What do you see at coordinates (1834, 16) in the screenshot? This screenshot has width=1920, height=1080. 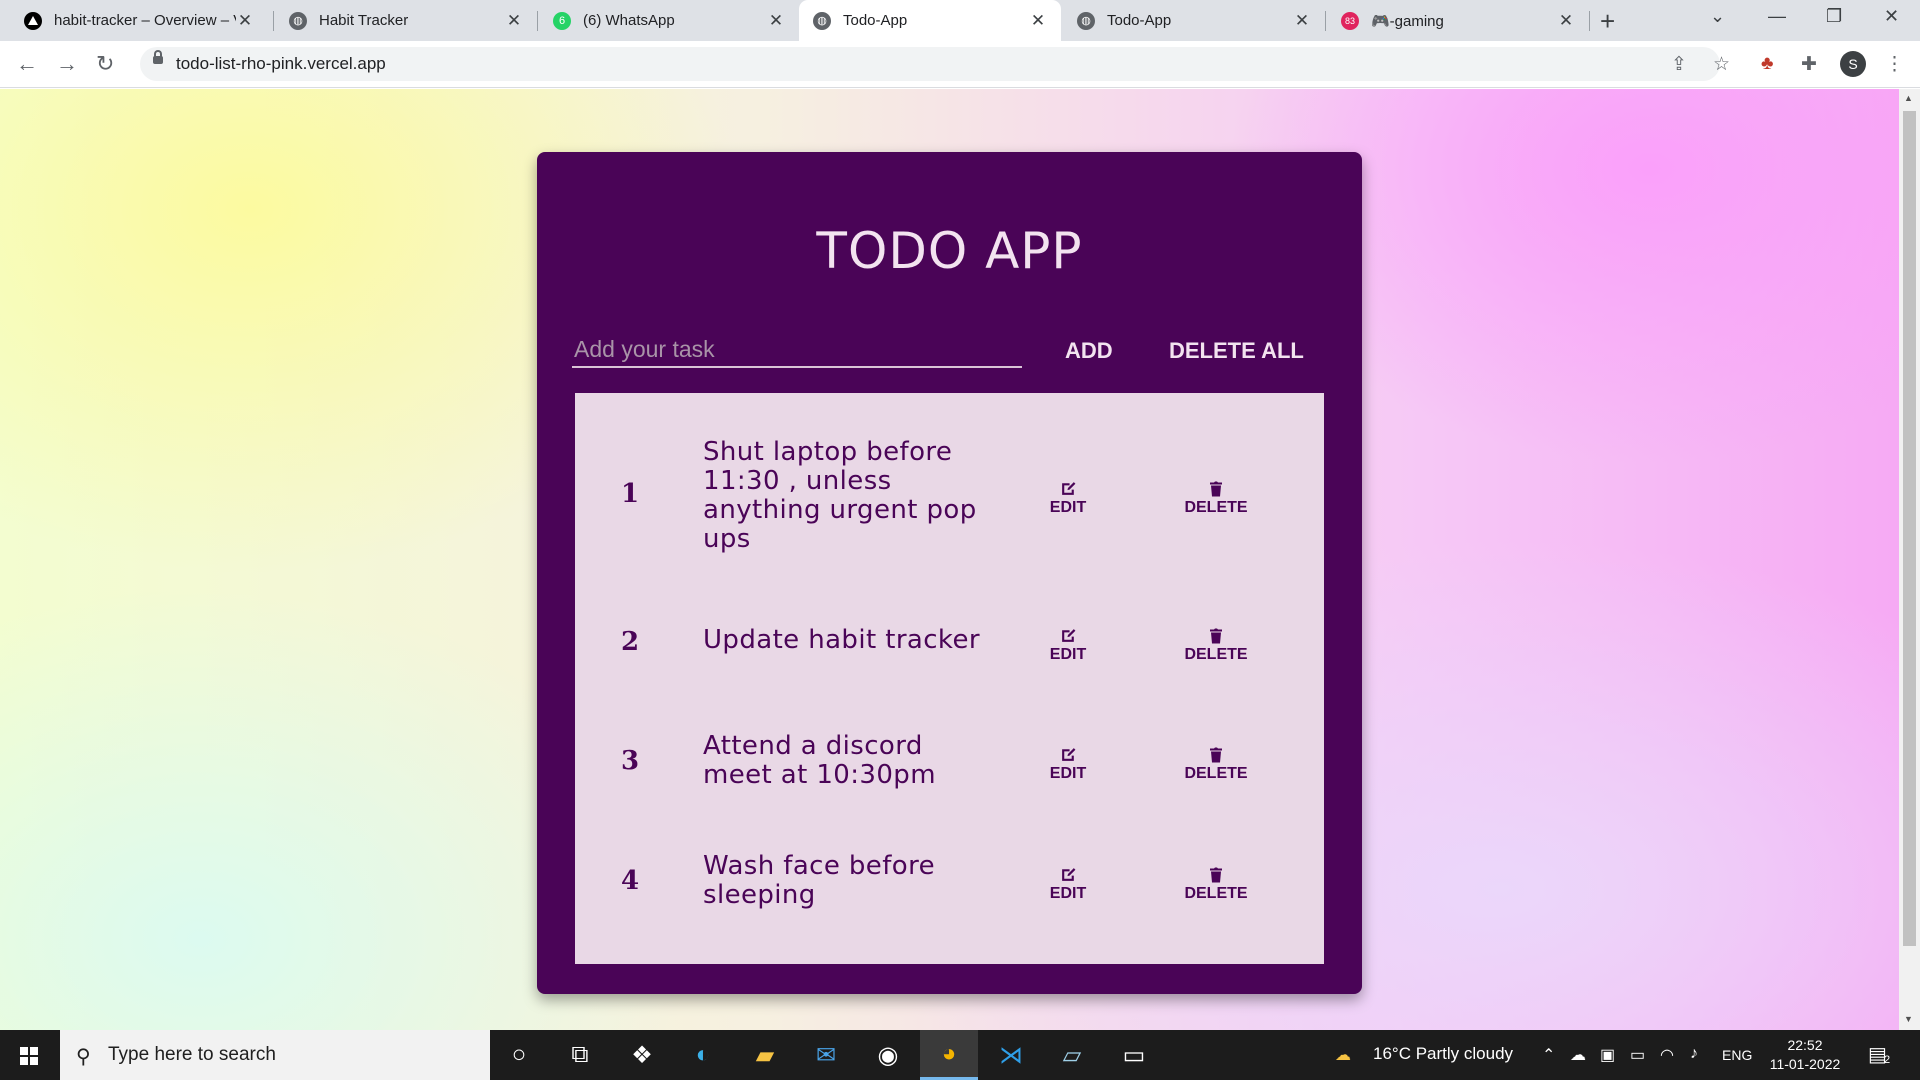 I see `restore-icon: ❐` at bounding box center [1834, 16].